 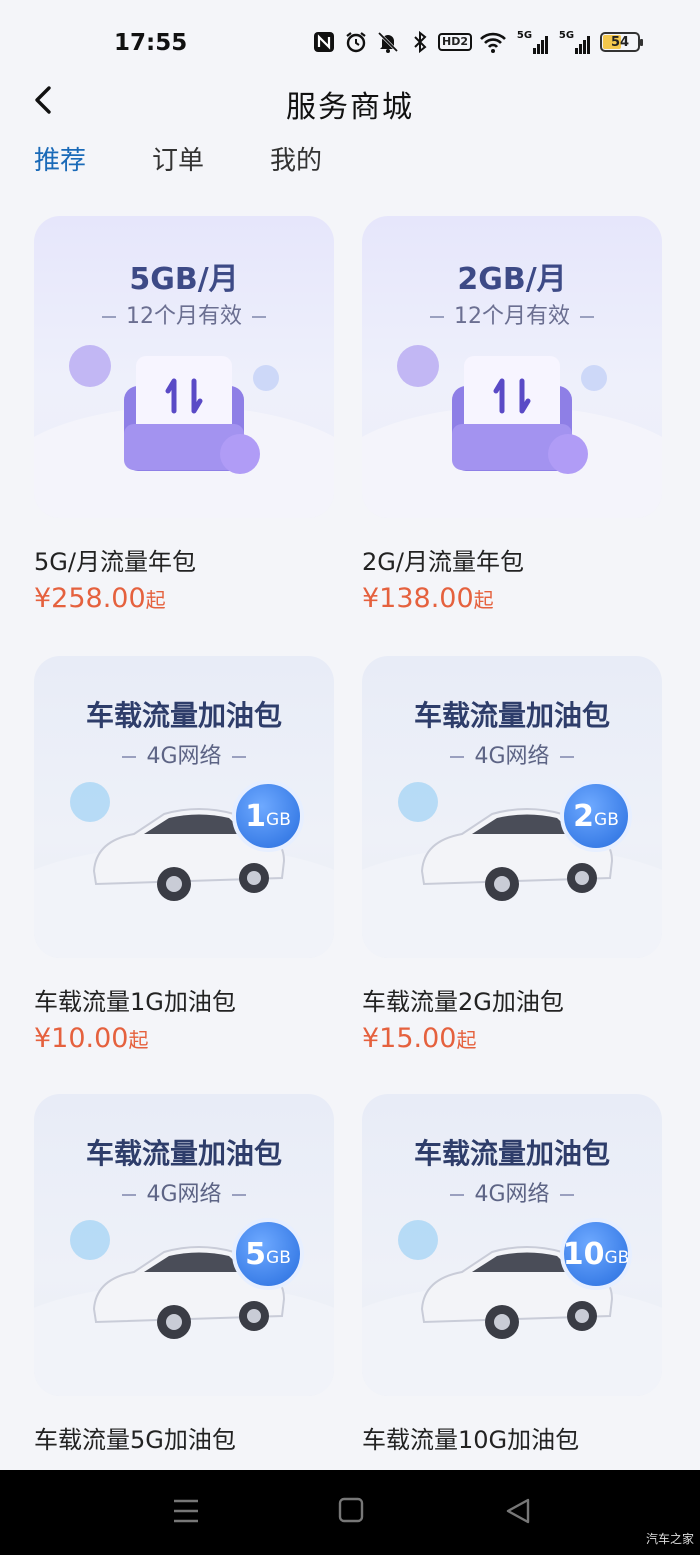 I want to click on mute-icon, so click(x=388, y=42).